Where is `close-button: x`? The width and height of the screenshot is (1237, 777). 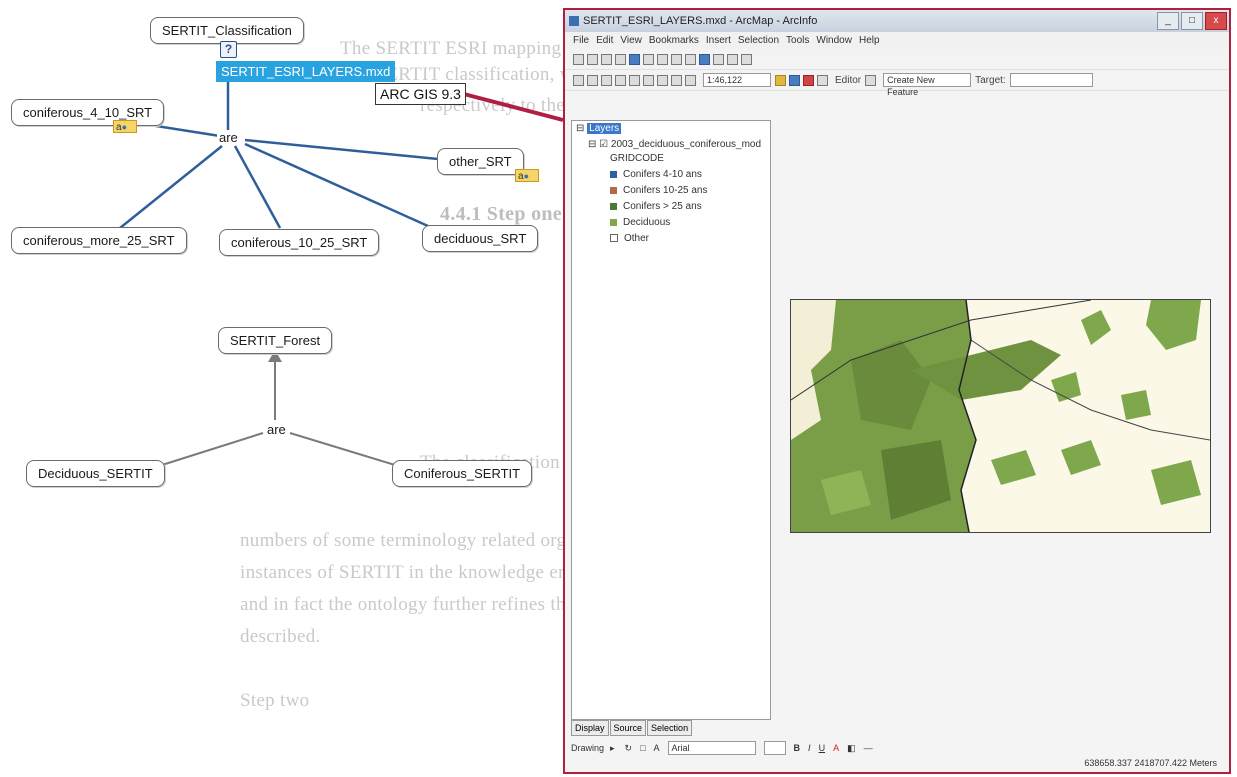
close-button: x is located at coordinates (1216, 21).